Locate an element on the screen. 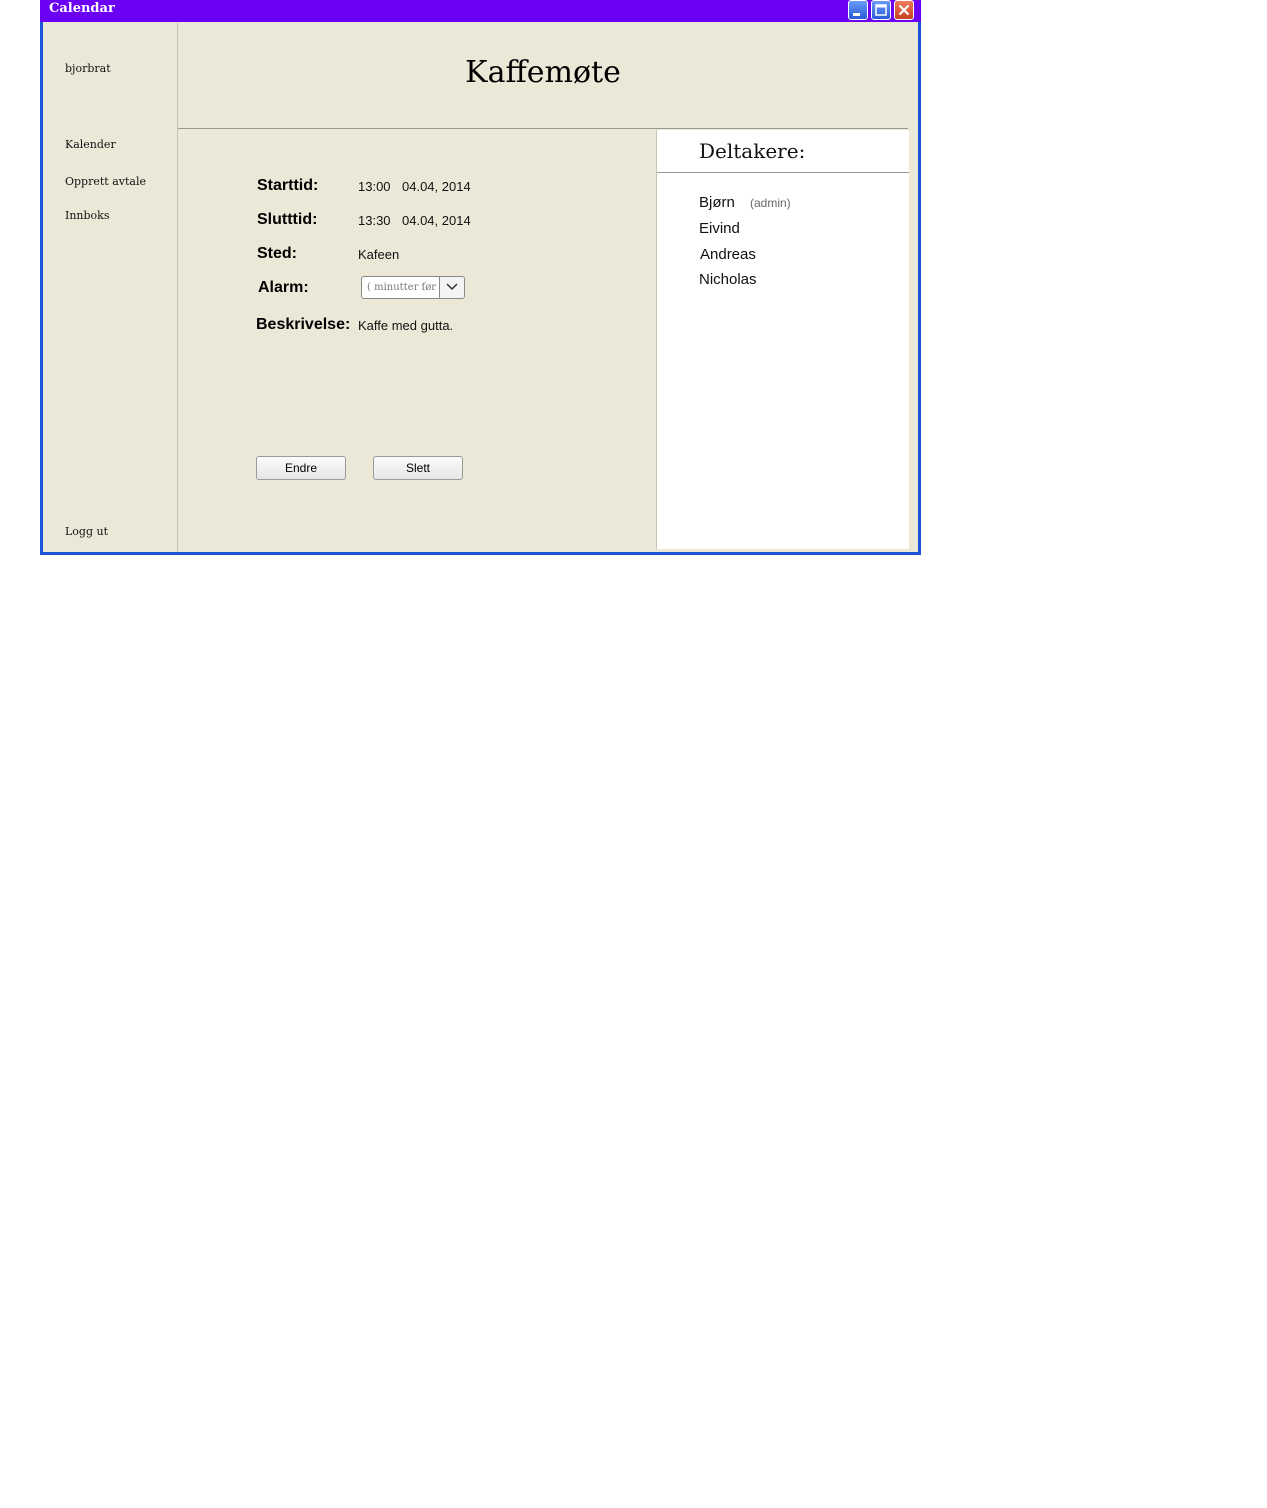 This screenshot has width=1267, height=1508. close-icon is located at coordinates (904, 10).